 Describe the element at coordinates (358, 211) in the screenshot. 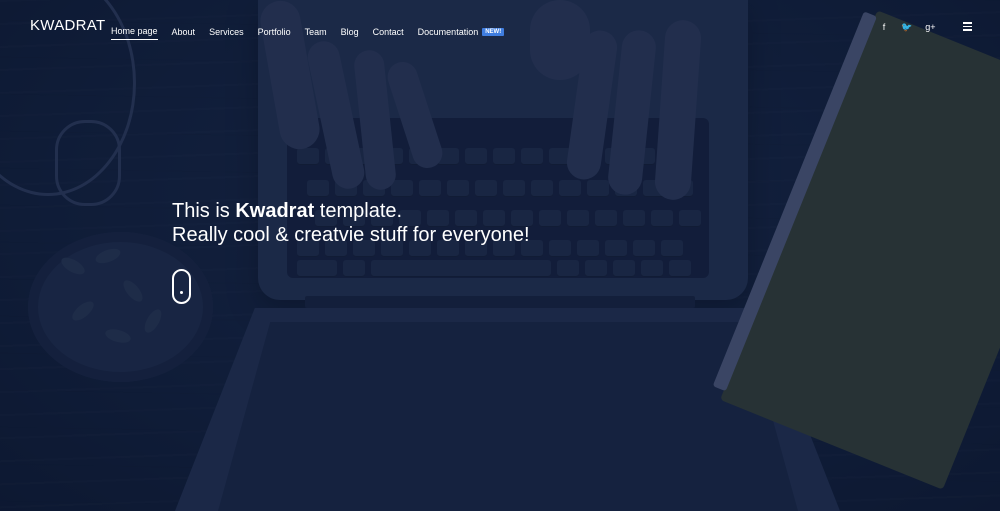

I see `hero-line-1-suffix: template.` at that location.